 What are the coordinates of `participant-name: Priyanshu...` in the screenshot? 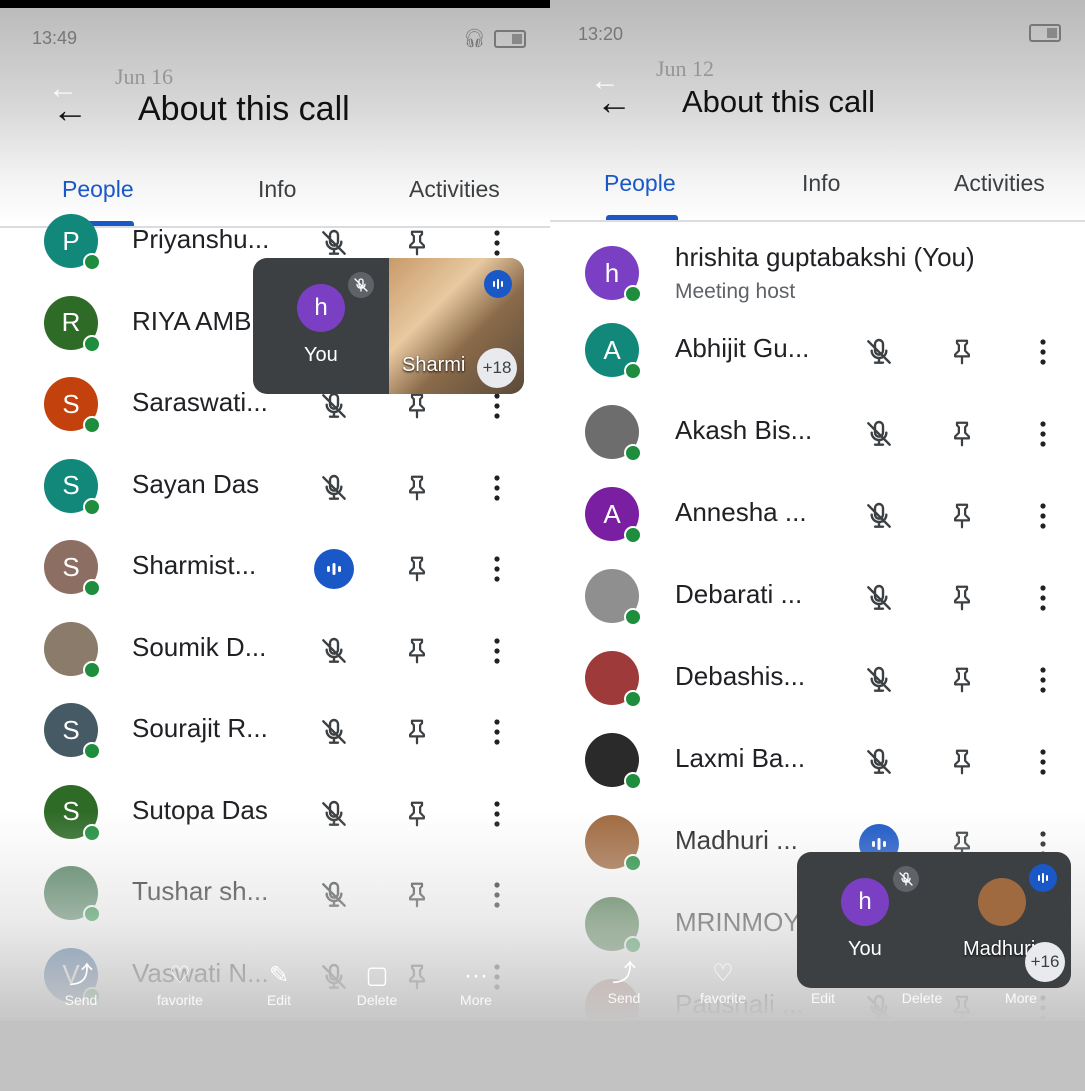 It's located at (201, 239).